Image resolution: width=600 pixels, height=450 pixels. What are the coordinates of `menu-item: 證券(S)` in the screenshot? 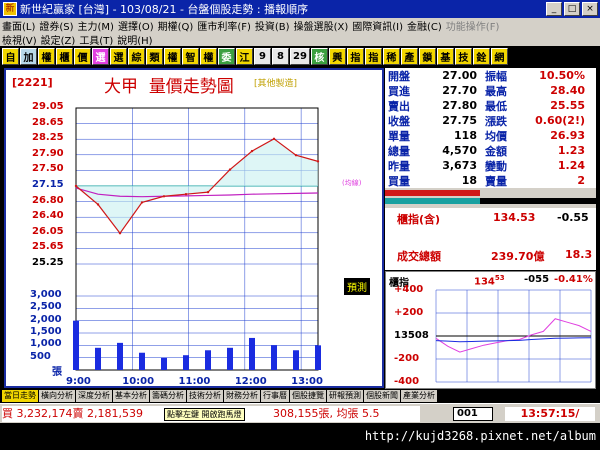 It's located at (56, 25).